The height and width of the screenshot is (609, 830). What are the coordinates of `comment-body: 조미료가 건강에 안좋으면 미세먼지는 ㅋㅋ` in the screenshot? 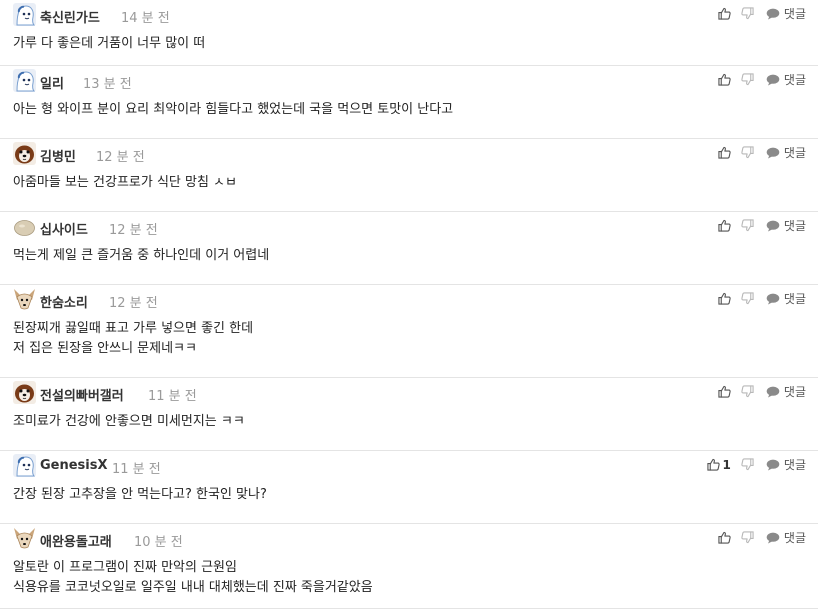 It's located at (129, 422).